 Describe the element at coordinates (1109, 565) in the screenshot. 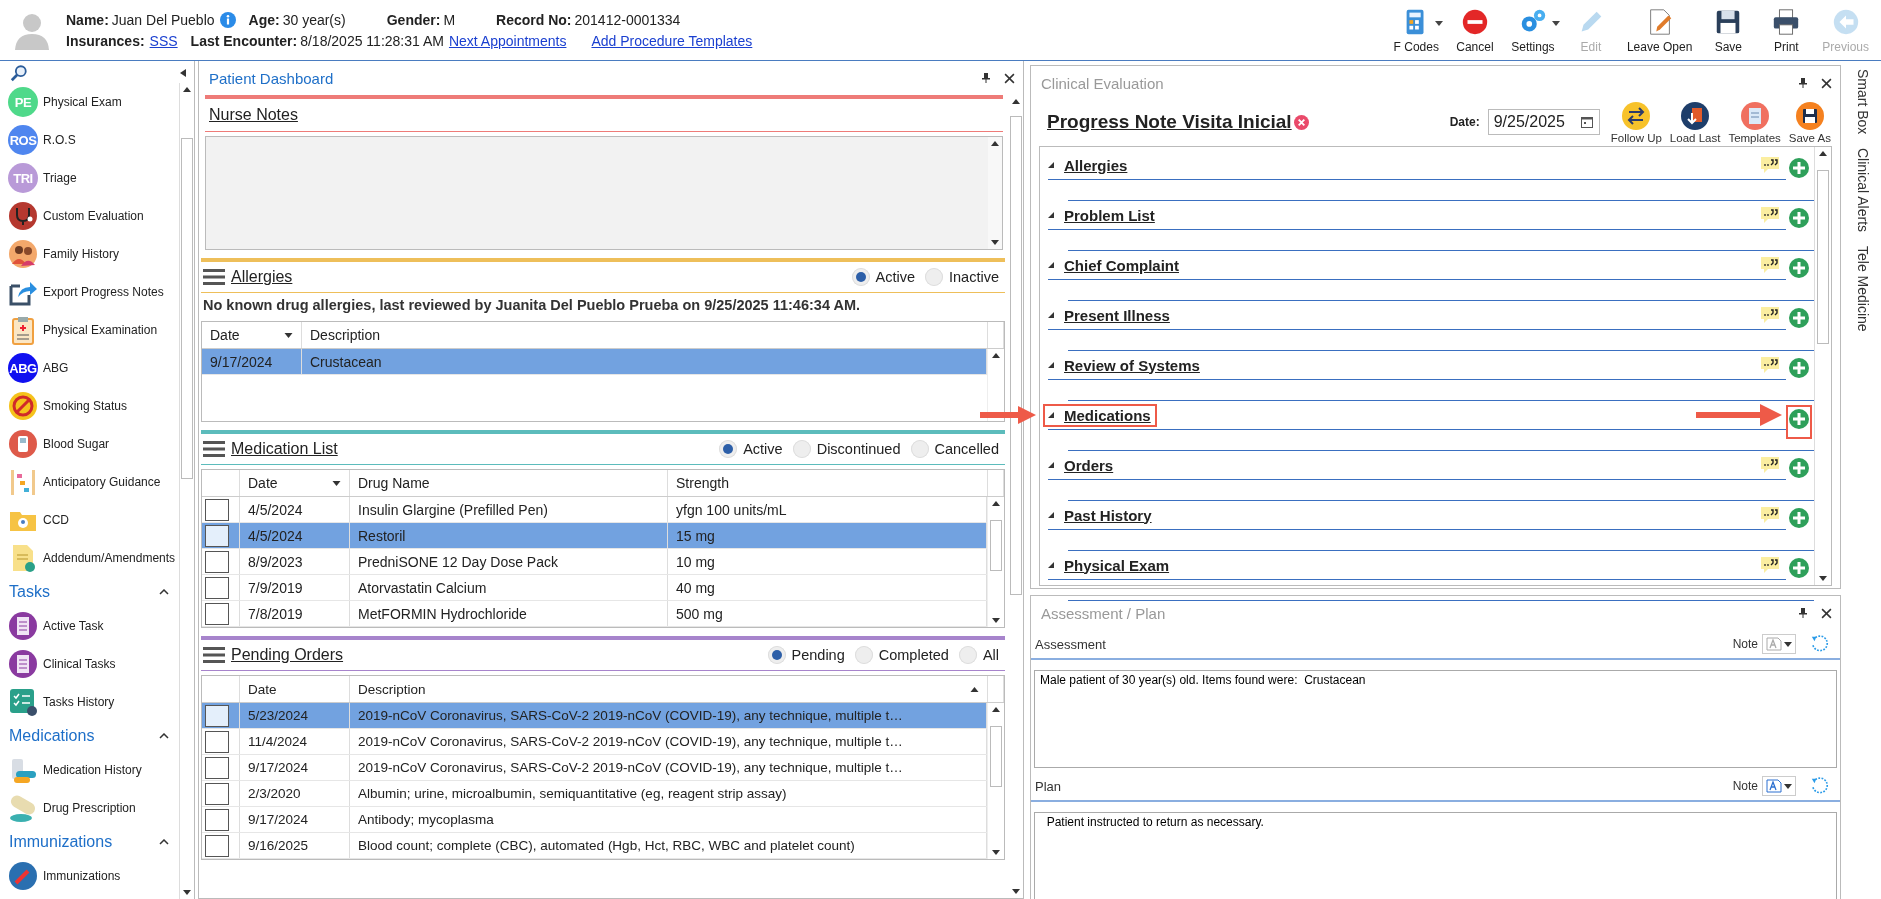

I see `section-header: Physical Exam` at that location.